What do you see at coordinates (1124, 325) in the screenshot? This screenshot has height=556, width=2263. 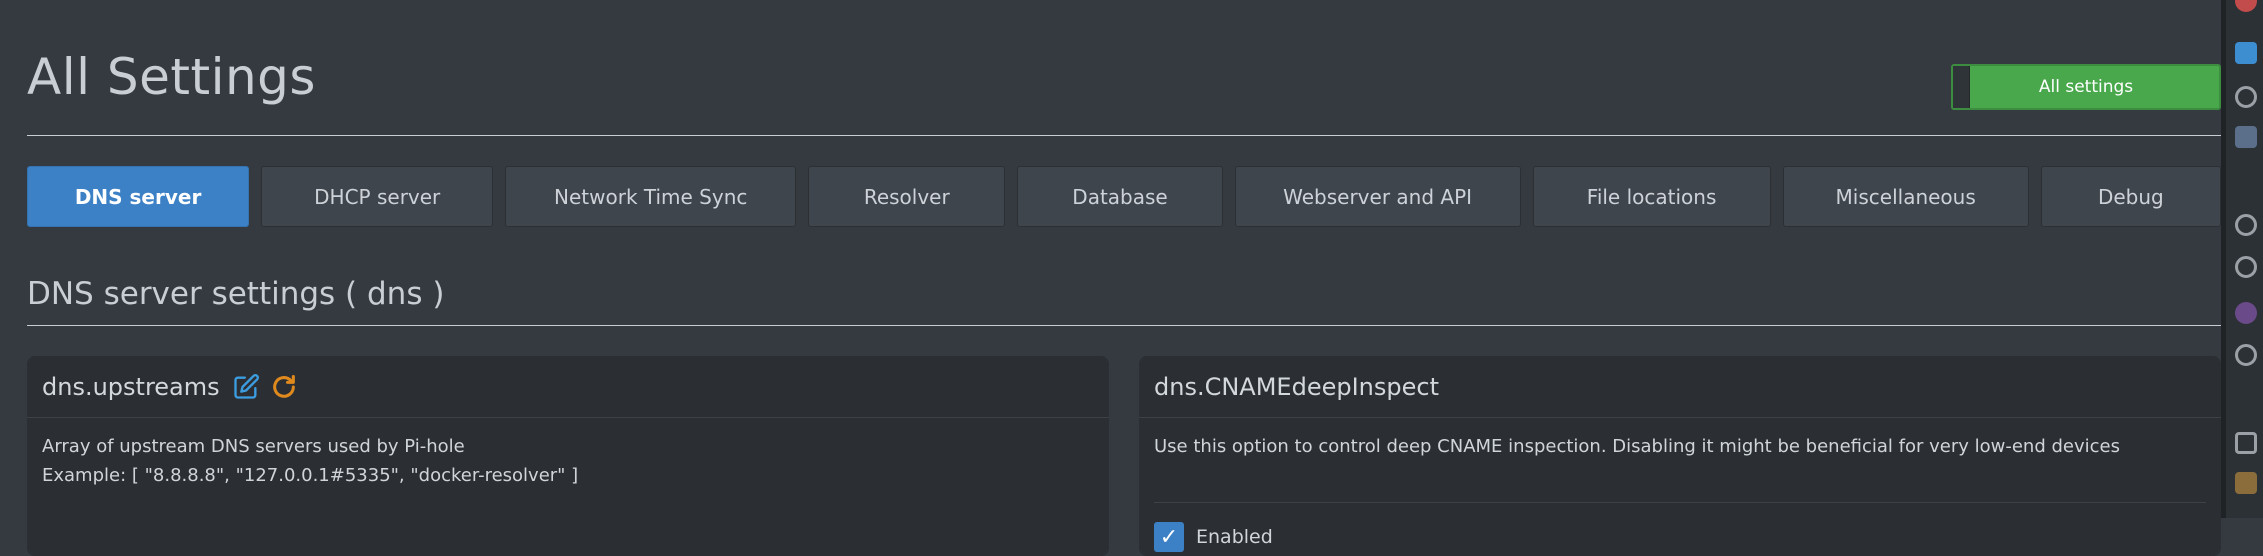 I see `section-divider` at bounding box center [1124, 325].